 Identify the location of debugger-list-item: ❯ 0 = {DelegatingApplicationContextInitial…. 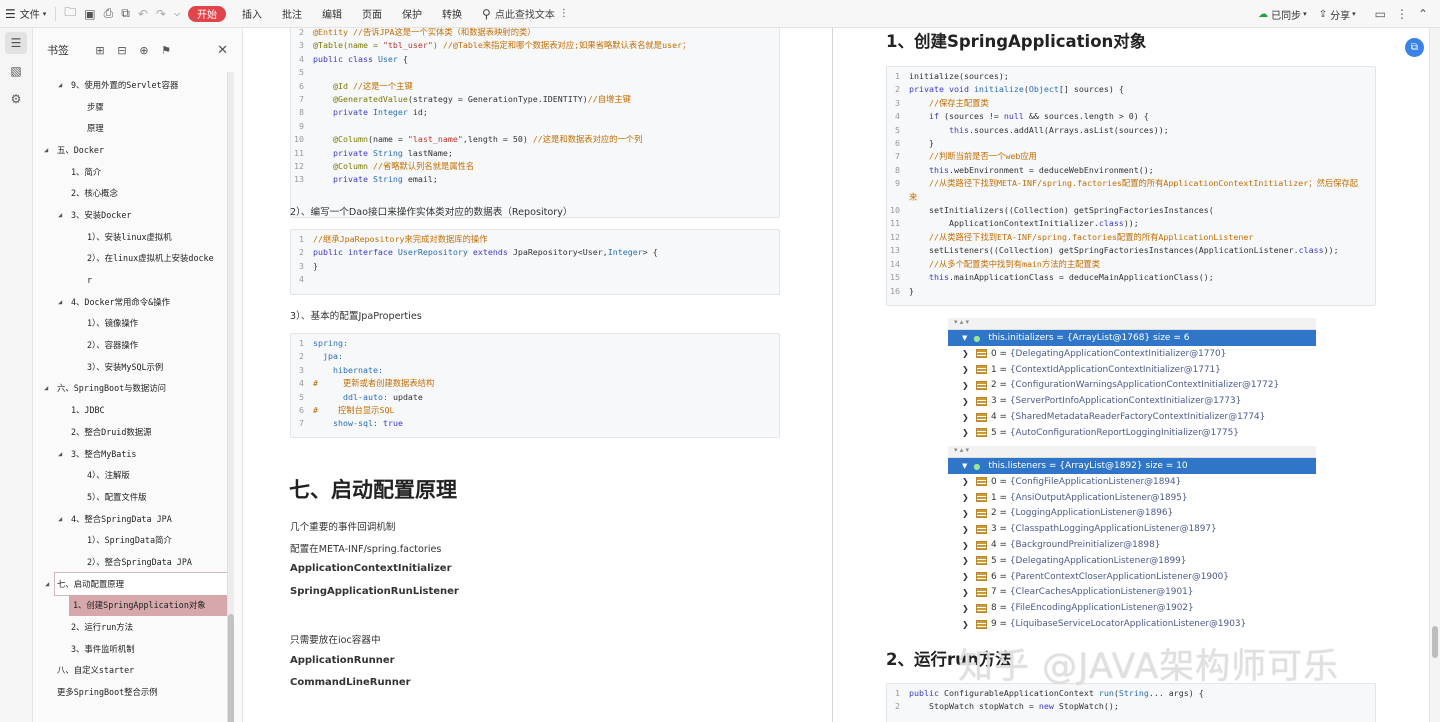
(1132, 354).